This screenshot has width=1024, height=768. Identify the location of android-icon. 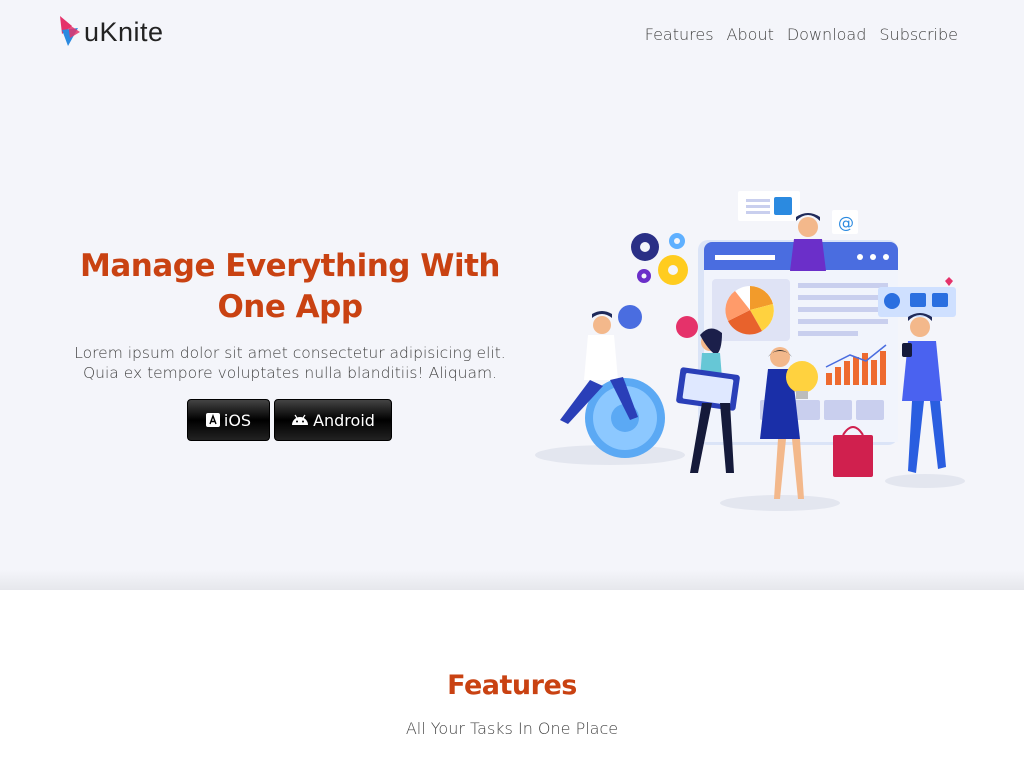
(300, 419).